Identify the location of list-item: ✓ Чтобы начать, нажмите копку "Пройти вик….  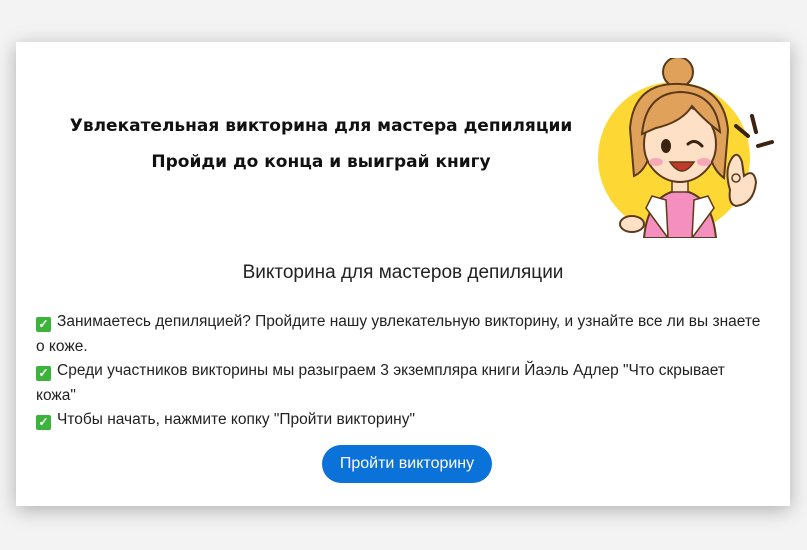
(401, 420).